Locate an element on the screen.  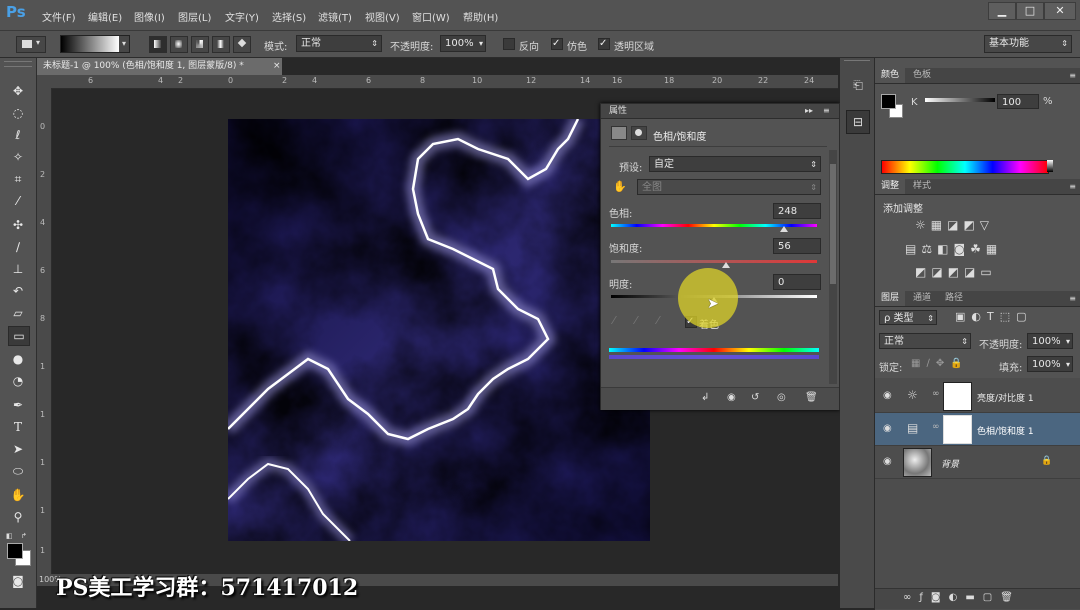
hand-tool-icon: ✋ is located at coordinates (18, 495).